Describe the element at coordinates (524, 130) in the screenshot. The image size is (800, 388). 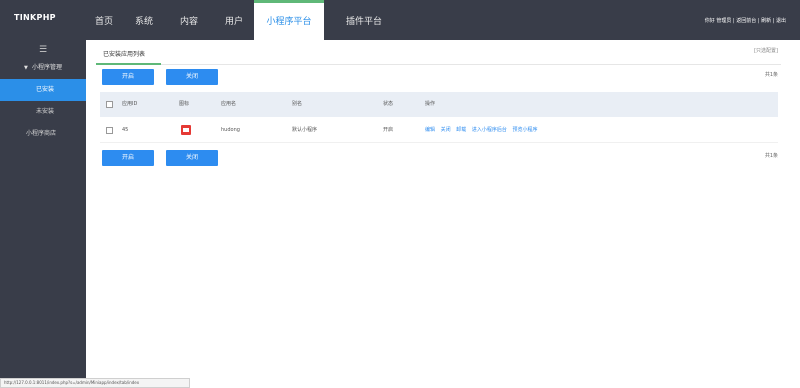
I see `preview-link: 预览小程序` at that location.